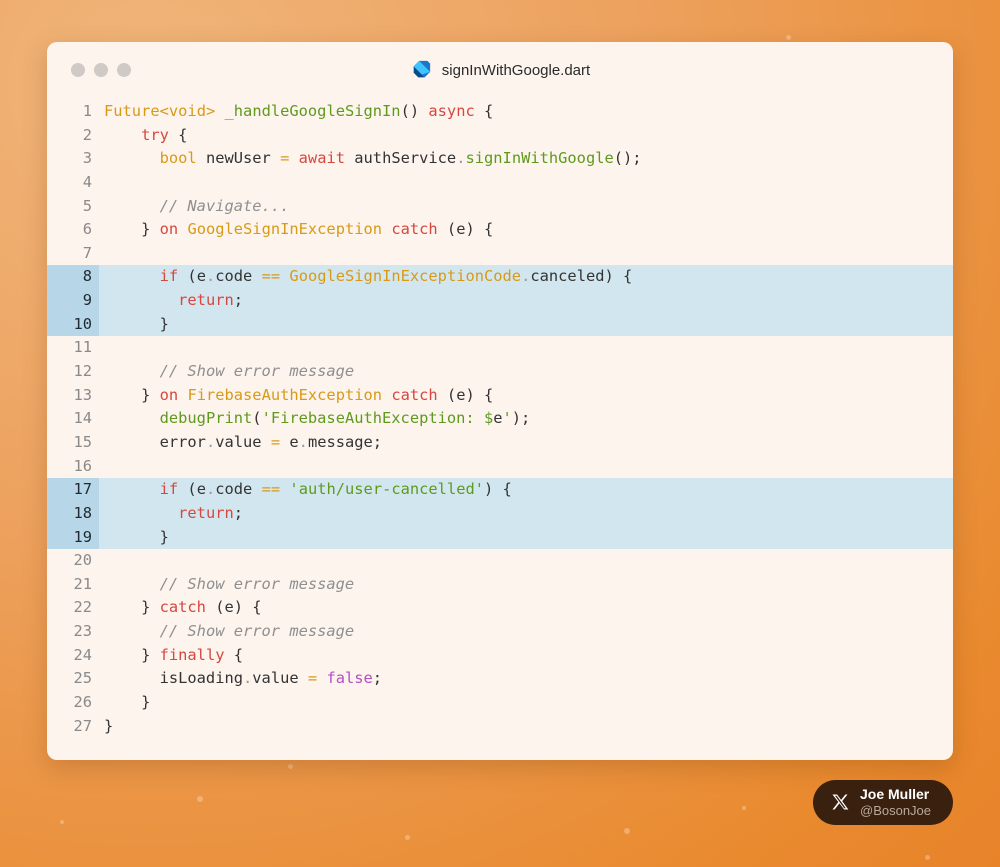 The width and height of the screenshot is (1000, 867). I want to click on code-token: GoogleSignInException, so click(285, 229).